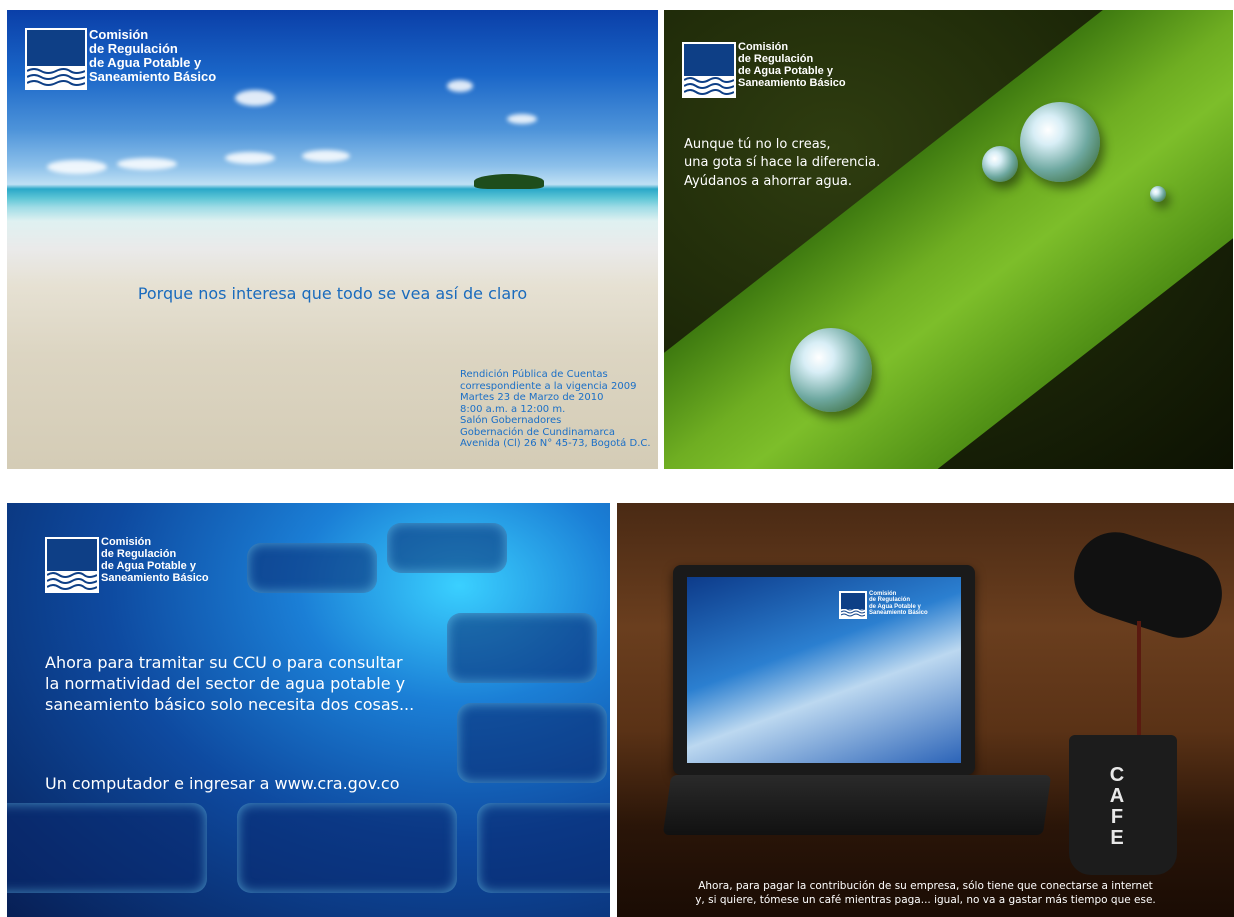 The width and height of the screenshot is (1234, 917). Describe the element at coordinates (513, 409) in the screenshot. I see `event-info-line: 8:00 a.m. a 12:00 m.` at that location.